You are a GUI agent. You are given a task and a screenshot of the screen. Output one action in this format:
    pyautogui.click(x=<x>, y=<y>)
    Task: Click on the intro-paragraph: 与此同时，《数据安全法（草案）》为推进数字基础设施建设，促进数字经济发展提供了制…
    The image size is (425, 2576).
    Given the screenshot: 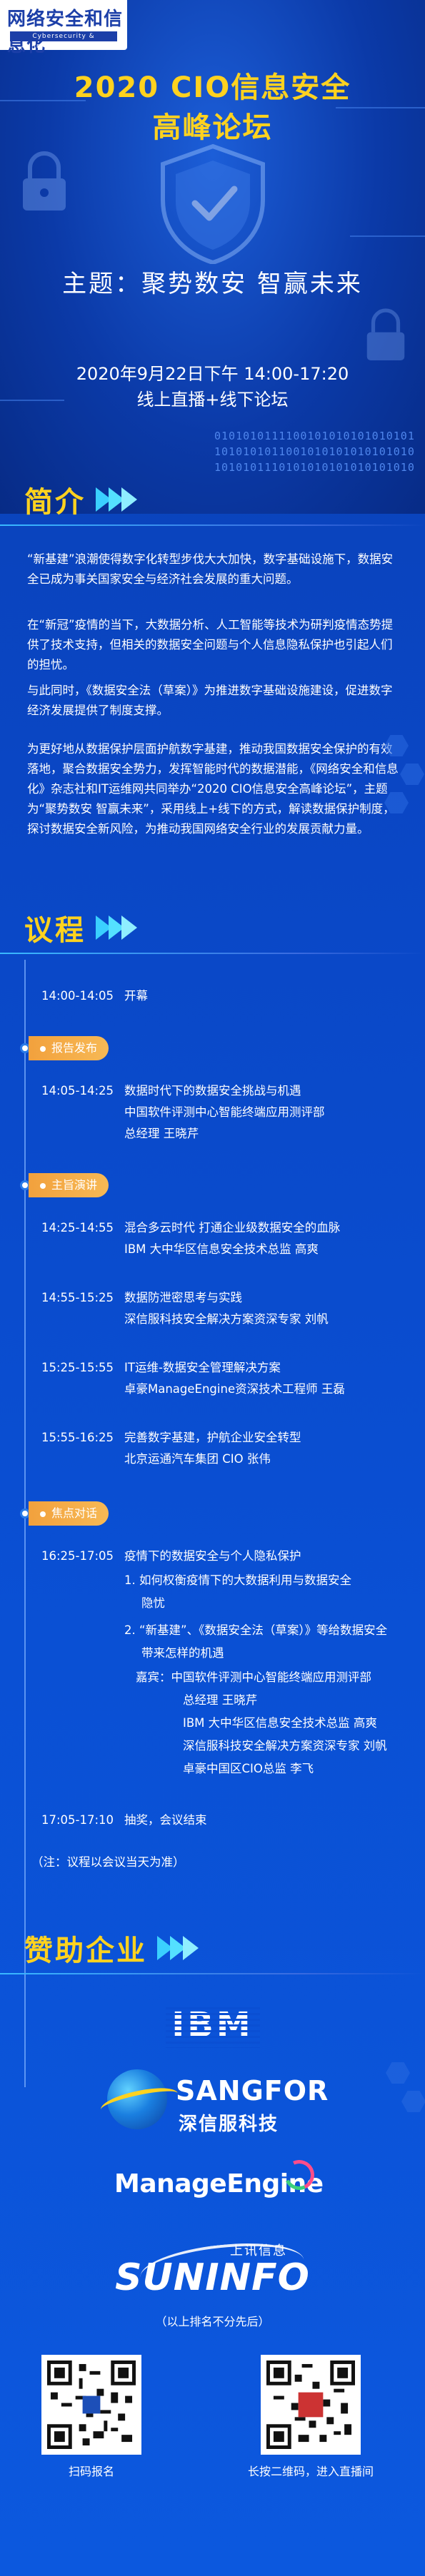 What is the action you would take?
    pyautogui.click(x=210, y=700)
    